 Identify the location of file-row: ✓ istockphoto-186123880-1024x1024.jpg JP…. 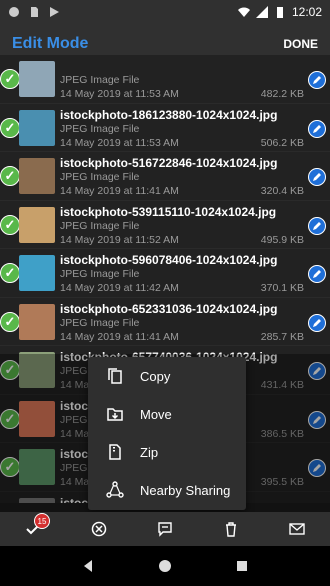
(165, 128).